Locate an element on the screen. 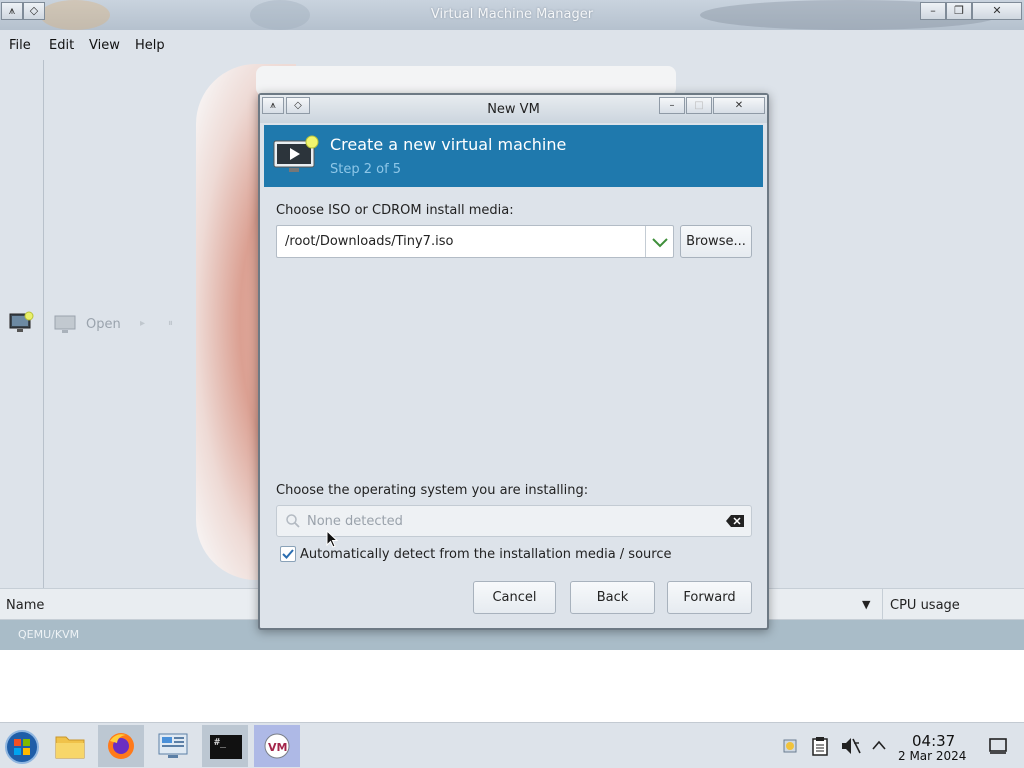  window-title: Virtual Machine Manager is located at coordinates (512, 14).